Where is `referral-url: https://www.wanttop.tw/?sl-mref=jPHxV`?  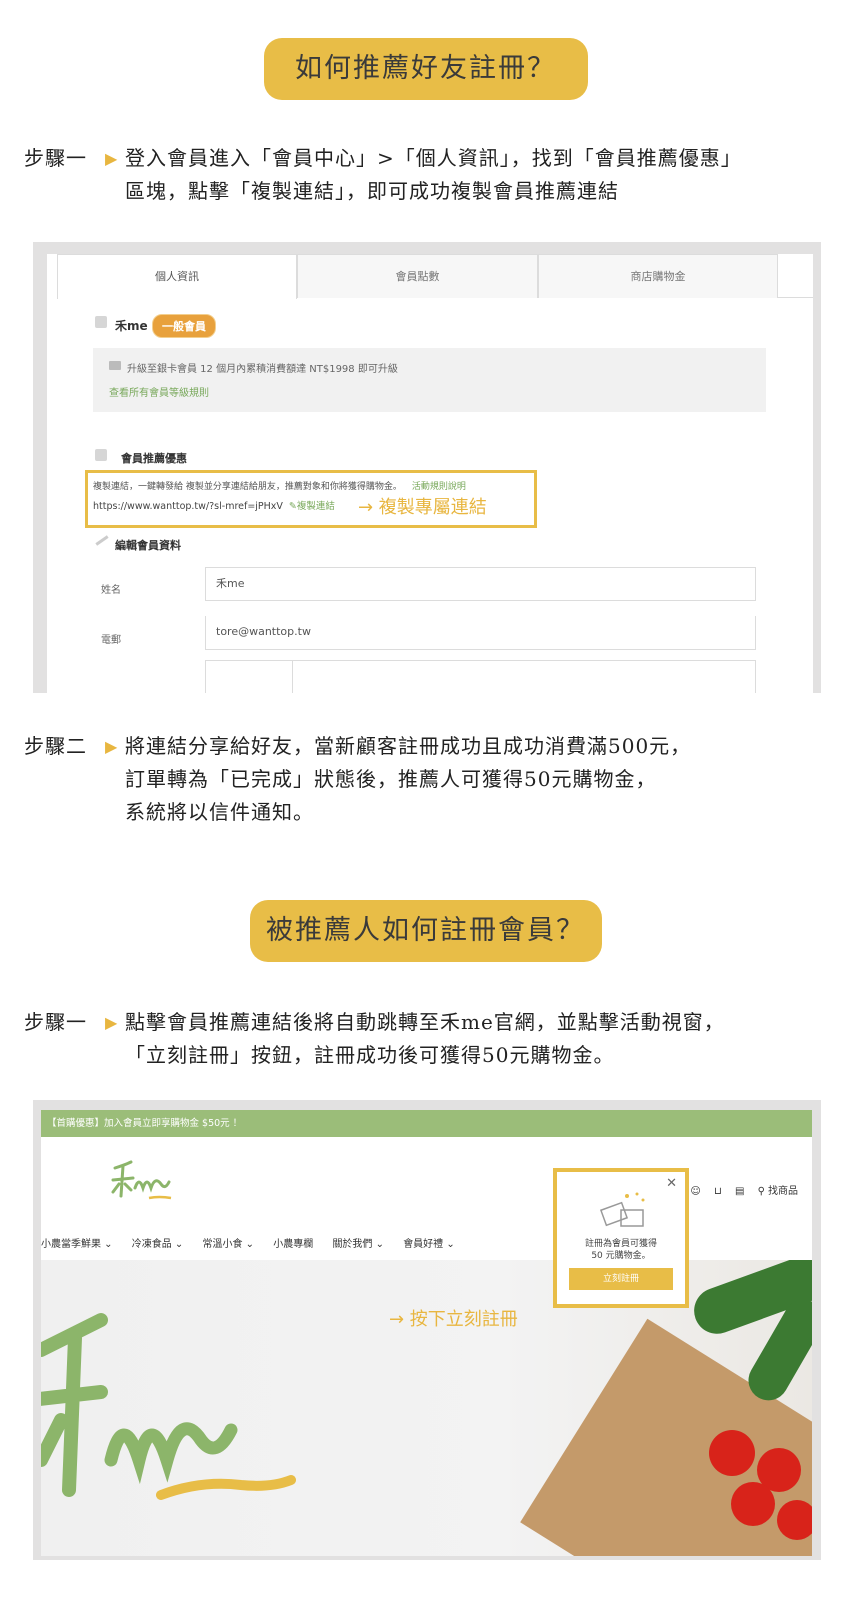 referral-url: https://www.wanttop.tw/?sl-mref=jPHxV is located at coordinates (188, 506).